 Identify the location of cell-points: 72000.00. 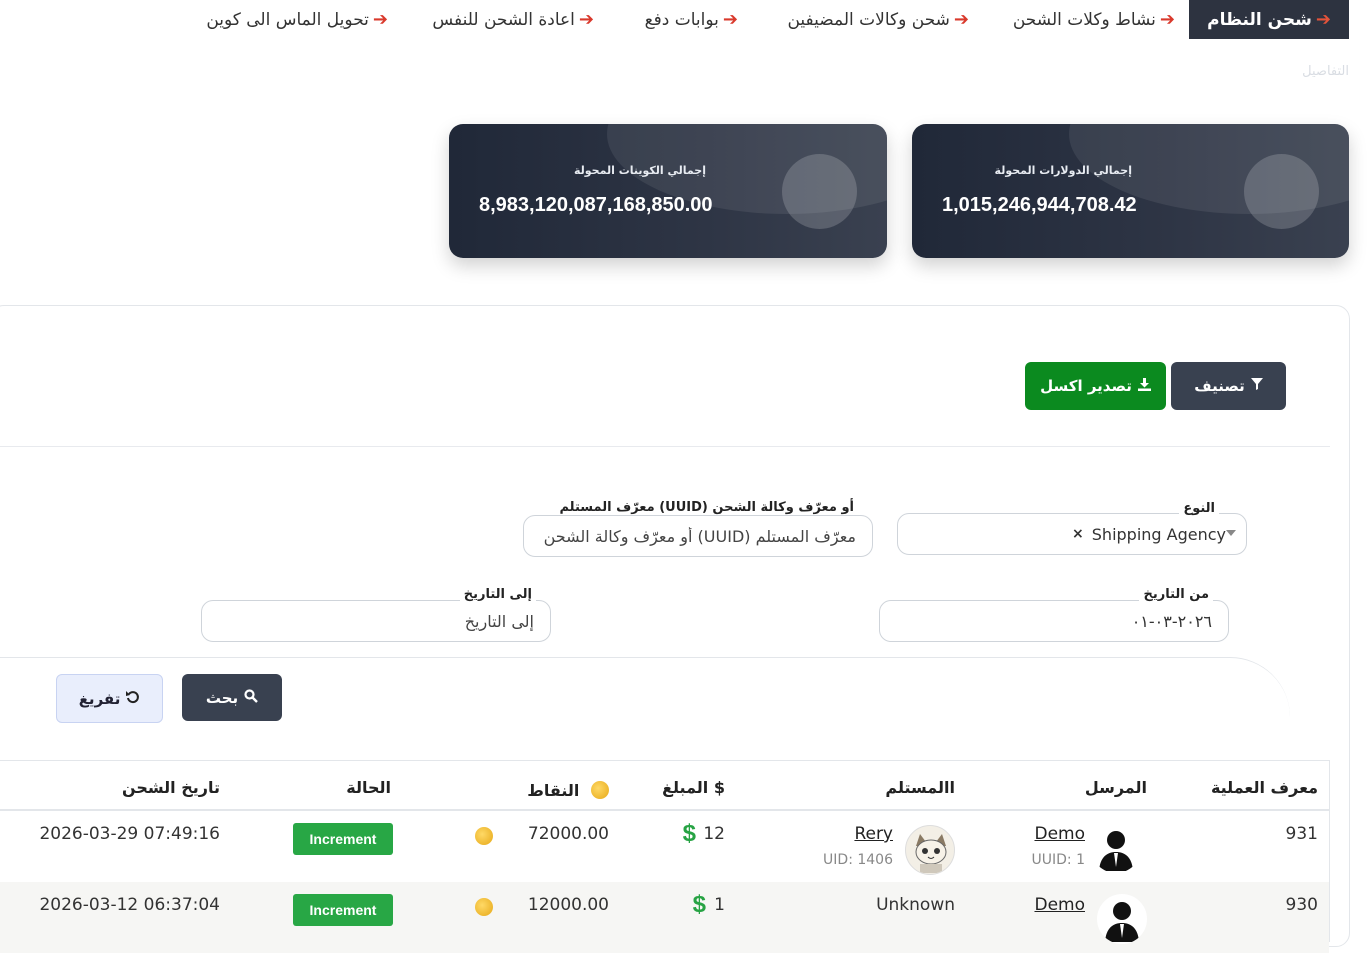
(568, 834).